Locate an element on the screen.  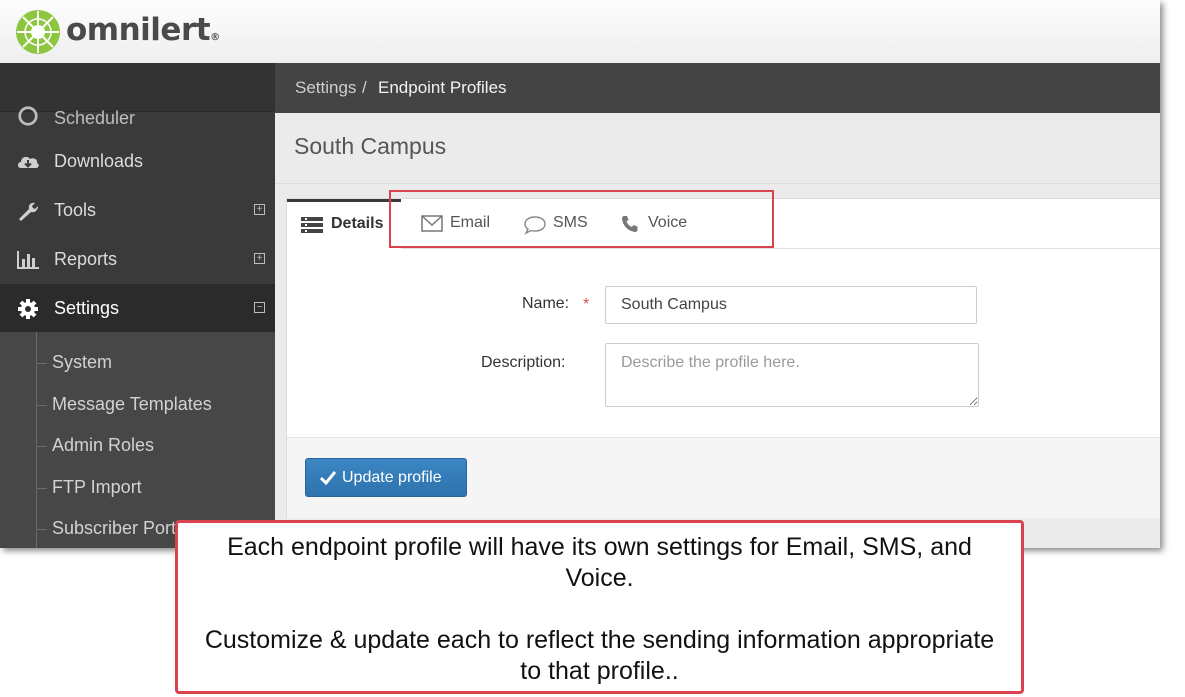
submenu-item-system: System is located at coordinates (74, 362).